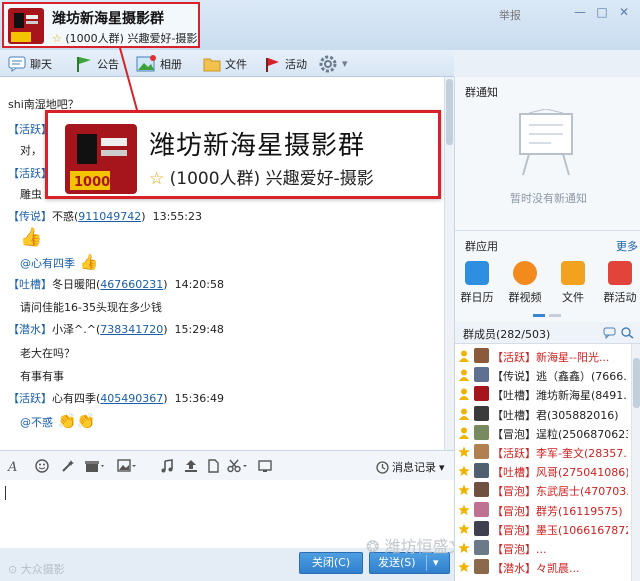 The width and height of the screenshot is (640, 581). What do you see at coordinates (627, 246) in the screenshot?
I see `apps-more-link: 更多` at bounding box center [627, 246].